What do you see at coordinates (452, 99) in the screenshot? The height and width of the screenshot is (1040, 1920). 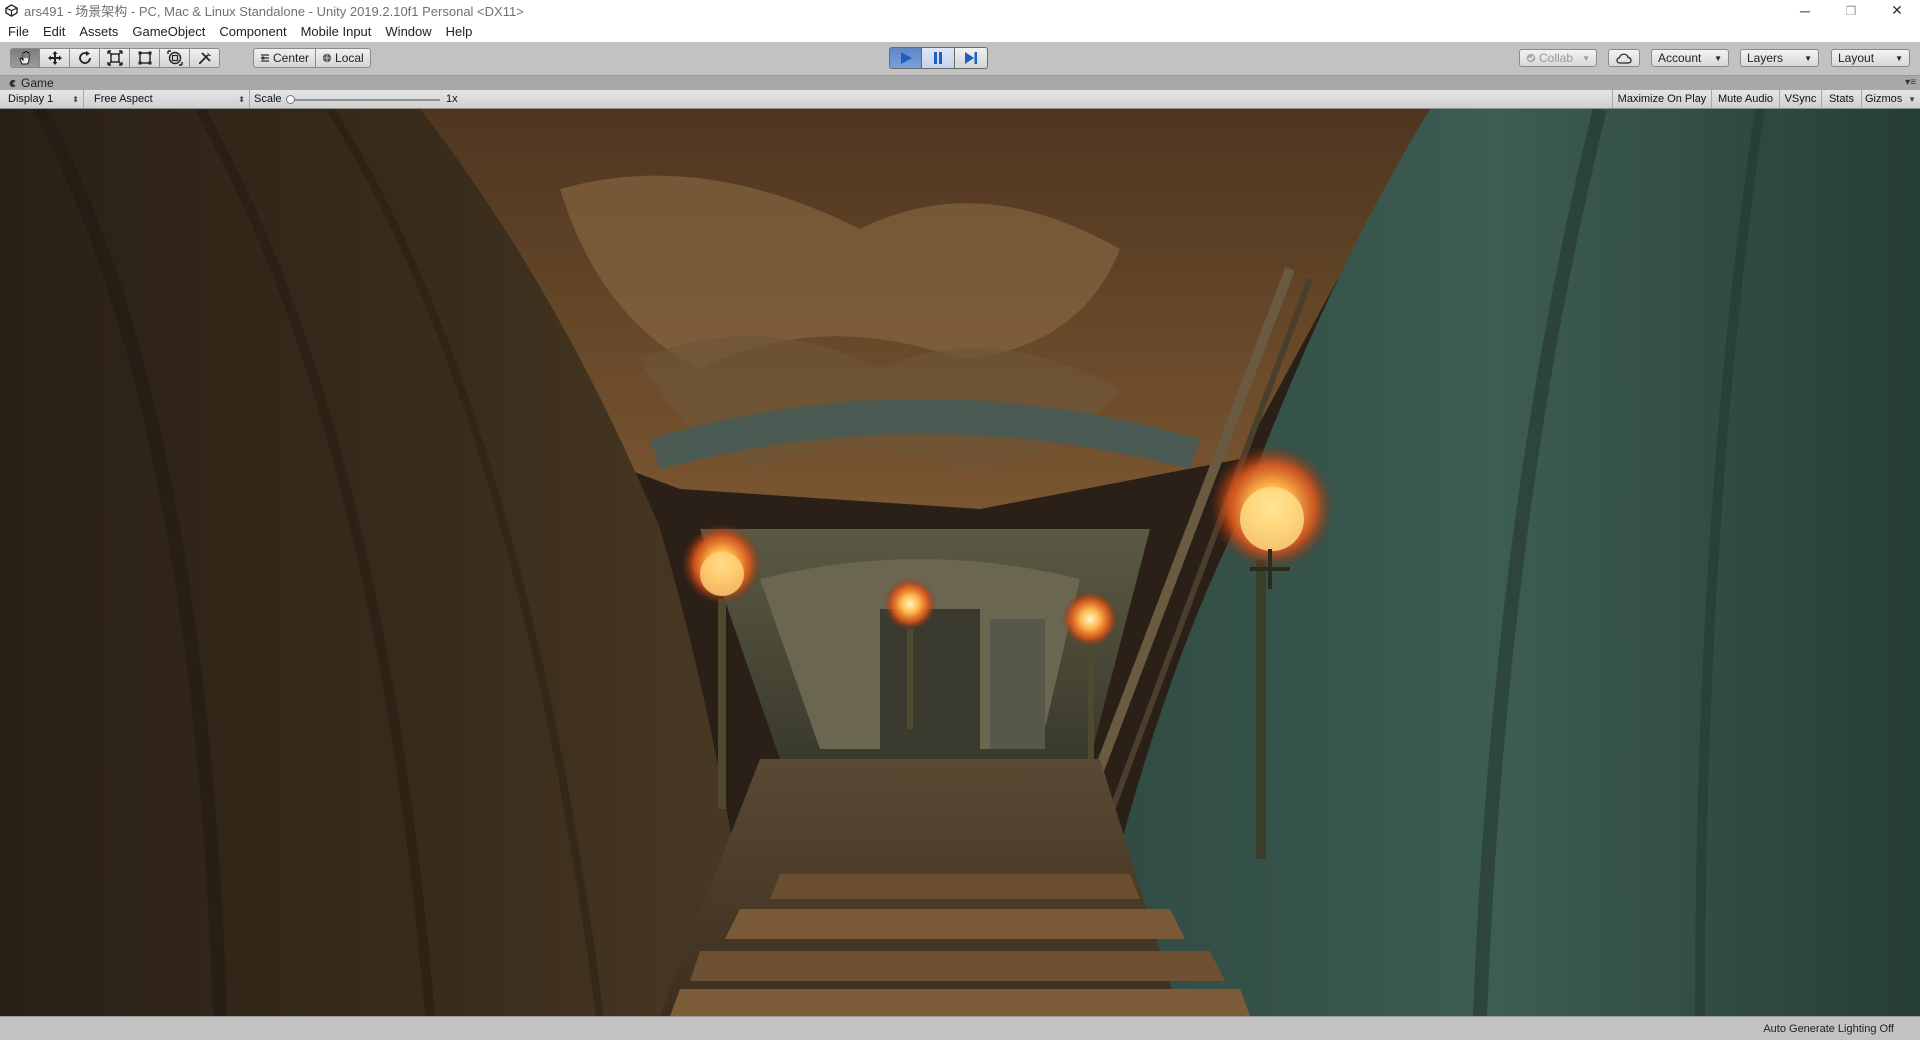 I see `scale-value: 1x` at bounding box center [452, 99].